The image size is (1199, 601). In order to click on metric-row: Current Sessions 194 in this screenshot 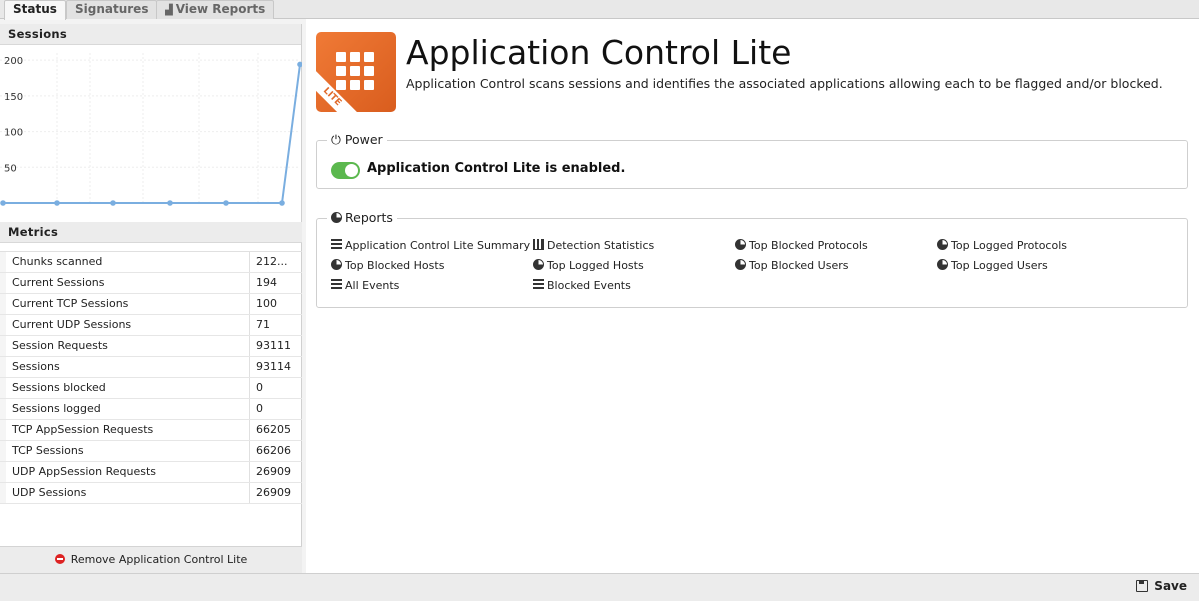, I will do `click(151, 283)`.